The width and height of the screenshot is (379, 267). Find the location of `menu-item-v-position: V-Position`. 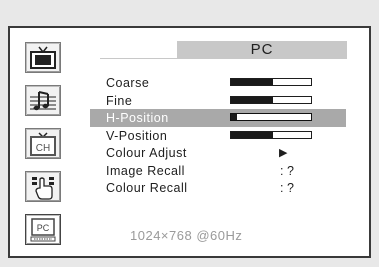

menu-item-v-position: V-Position is located at coordinates (218, 136).